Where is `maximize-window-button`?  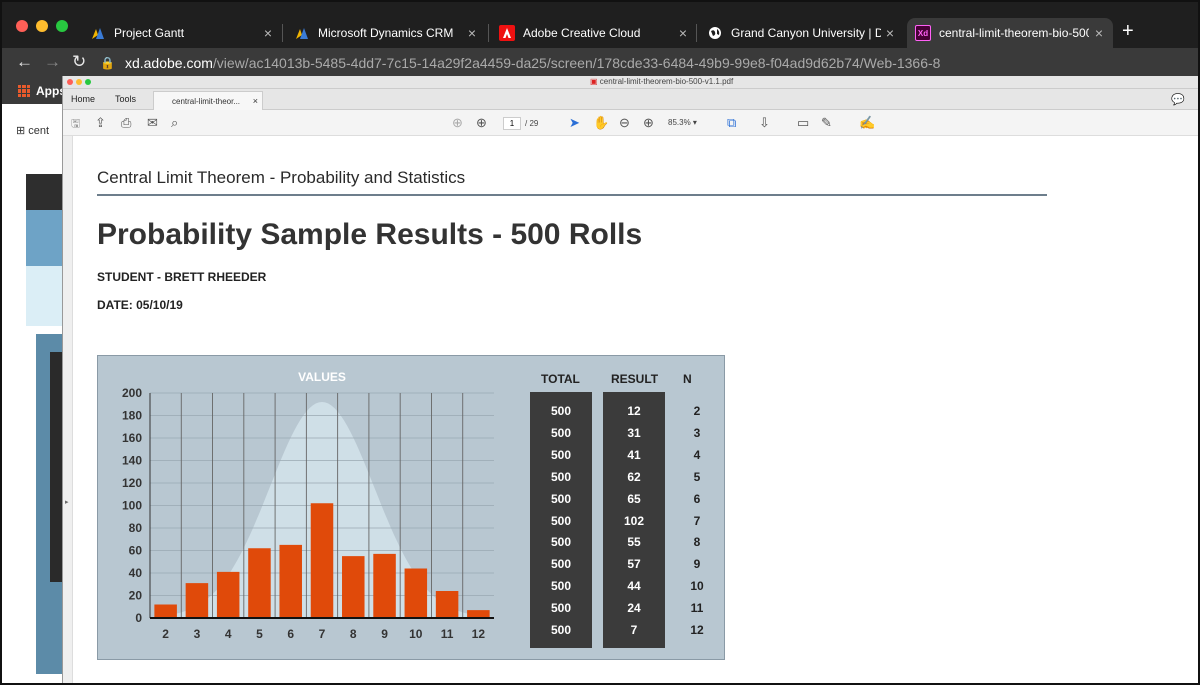
maximize-window-button is located at coordinates (62, 26).